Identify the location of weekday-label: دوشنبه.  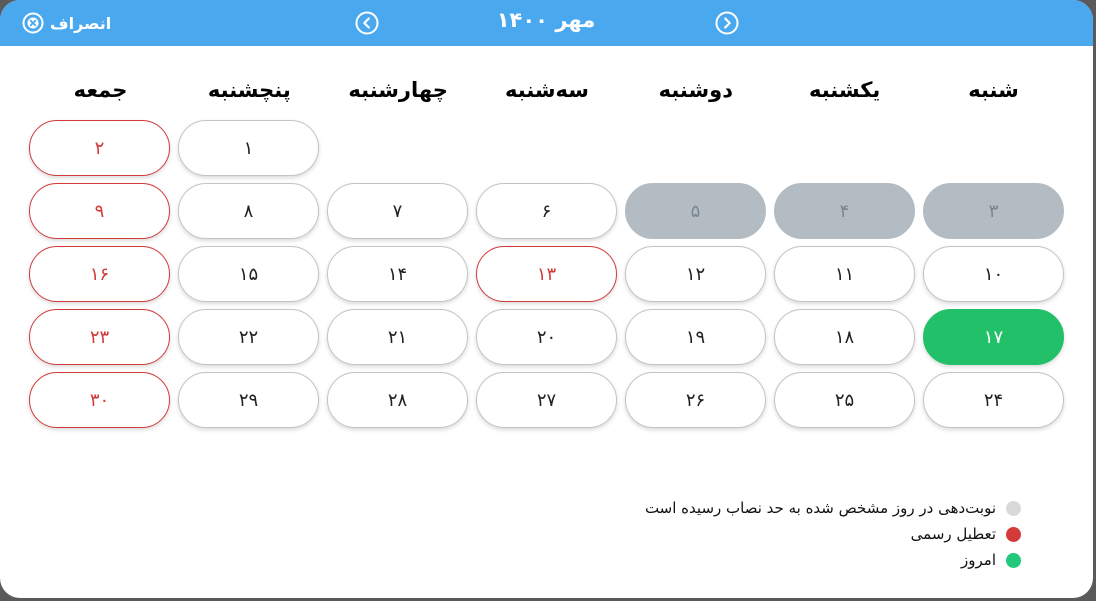
(695, 90).